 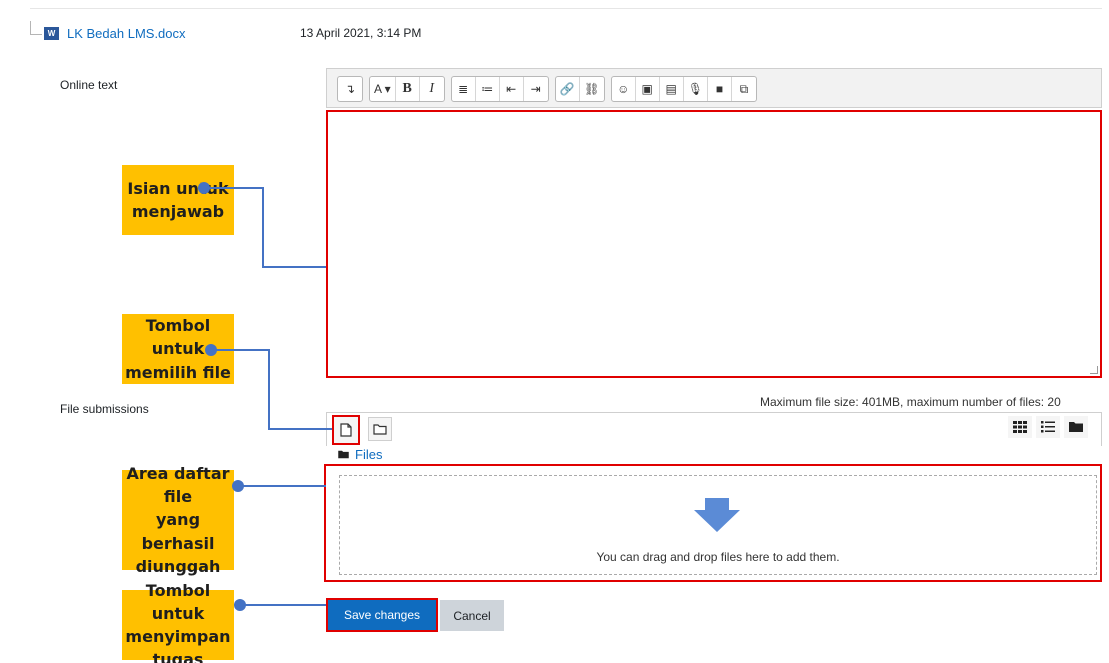 I want to click on toolbar-group-style: A ▾ B I, so click(x=407, y=89).